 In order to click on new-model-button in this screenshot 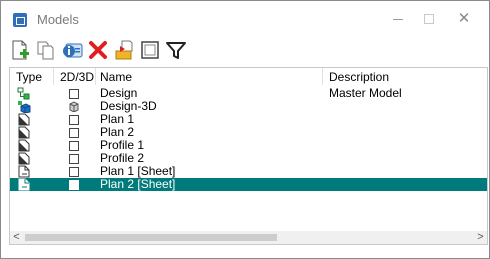, I will do `click(20, 50)`.